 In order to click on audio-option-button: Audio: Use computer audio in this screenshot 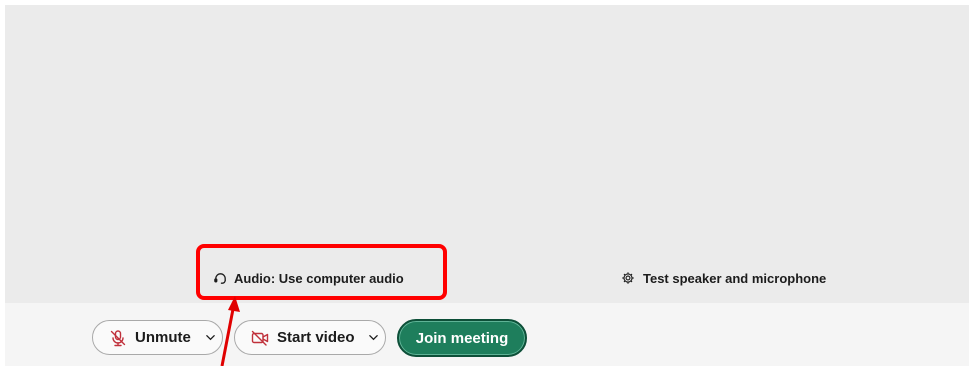, I will do `click(308, 278)`.